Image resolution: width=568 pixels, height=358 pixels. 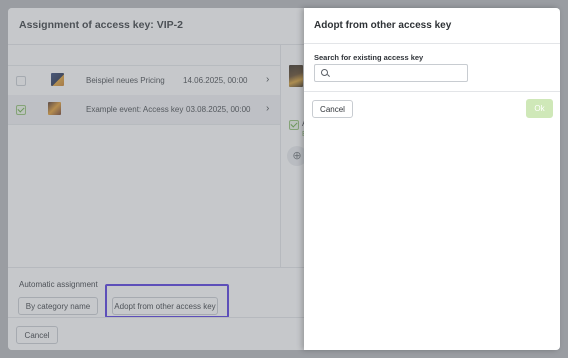 I want to click on panel-title: Adopt from other access key, so click(x=383, y=25).